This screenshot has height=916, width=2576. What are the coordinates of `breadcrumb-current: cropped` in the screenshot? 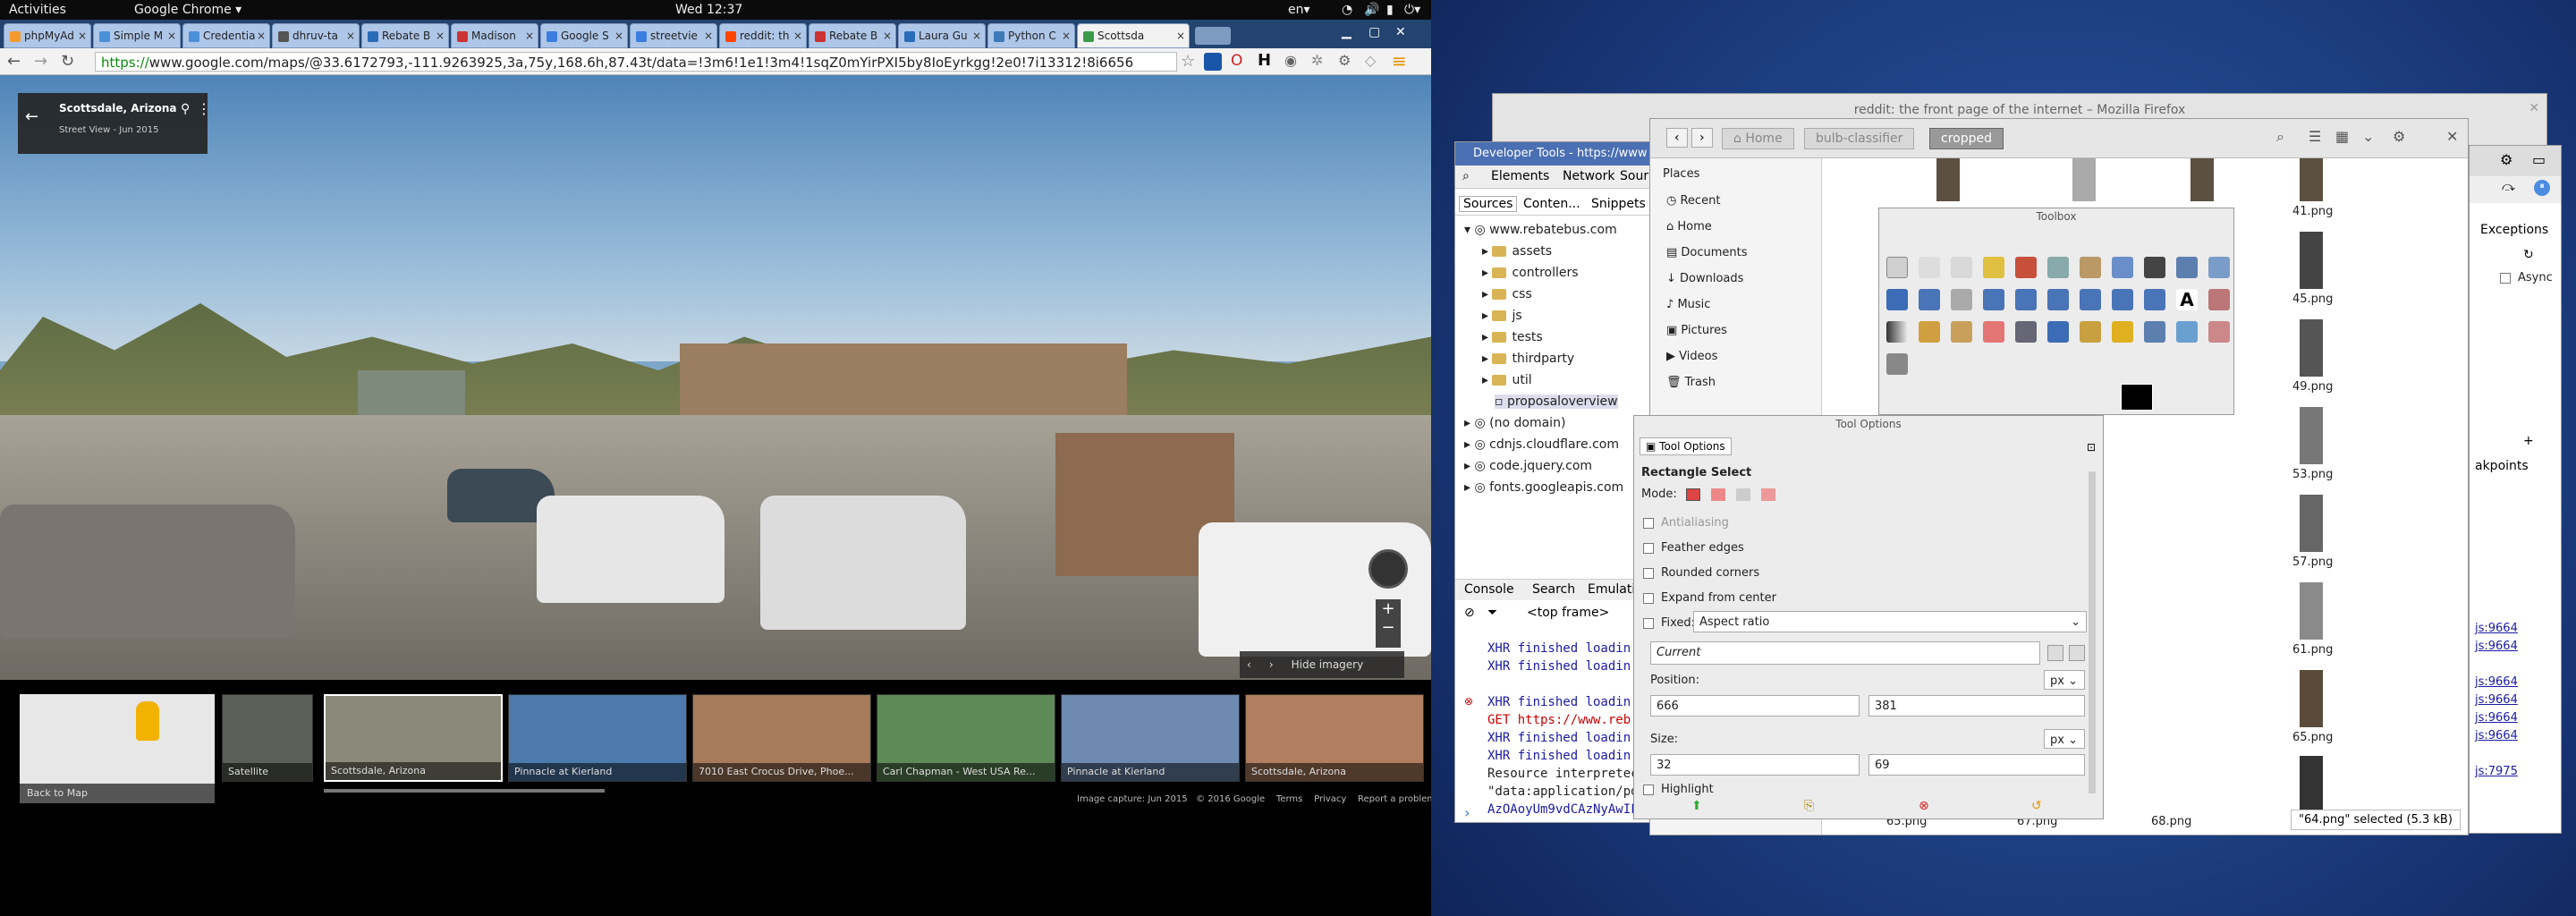 It's located at (1966, 138).